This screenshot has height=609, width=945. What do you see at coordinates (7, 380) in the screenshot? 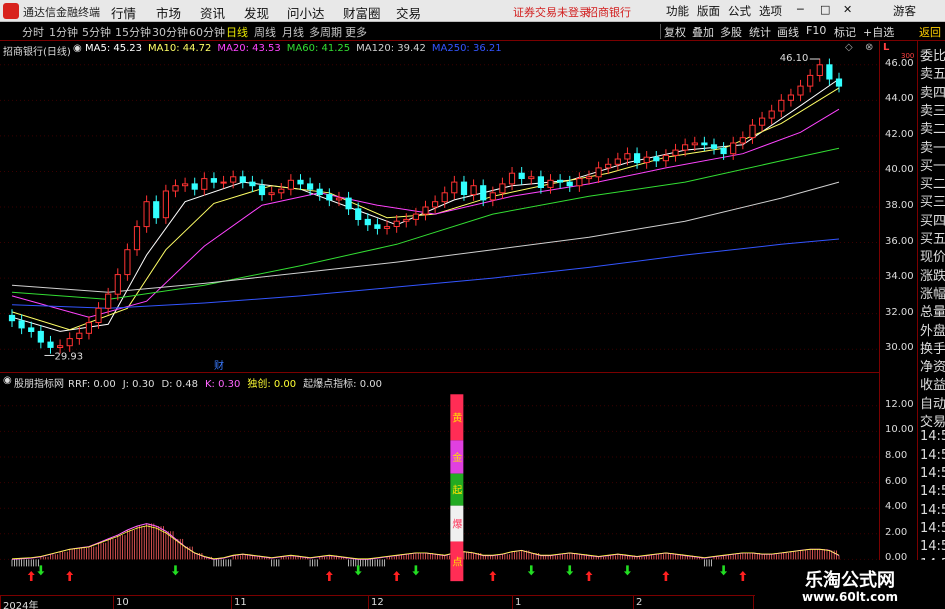
I see `indicator-toggle-icon: ◉` at bounding box center [7, 380].